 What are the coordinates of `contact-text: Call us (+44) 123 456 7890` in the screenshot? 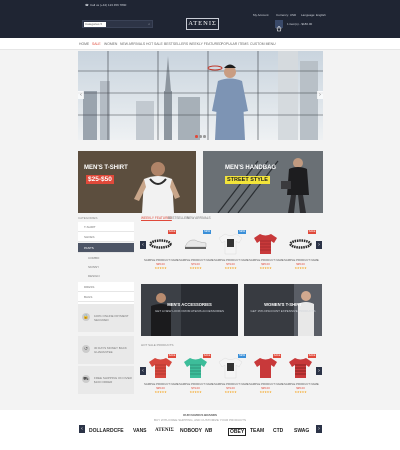 It's located at (108, 5).